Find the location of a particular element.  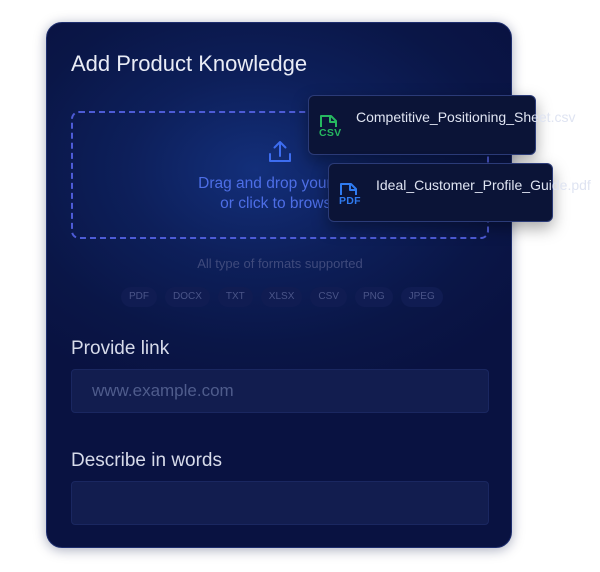

uploaded-file-card-pdf: PDF Ideal_Customer_Profile_Guide.pdf is located at coordinates (459, 192).